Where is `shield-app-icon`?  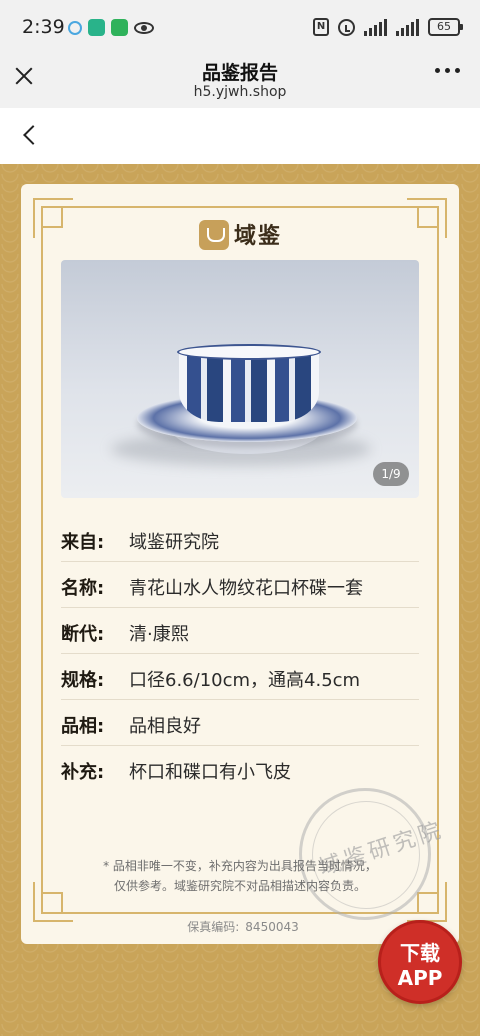
shield-app-icon is located at coordinates (96, 27).